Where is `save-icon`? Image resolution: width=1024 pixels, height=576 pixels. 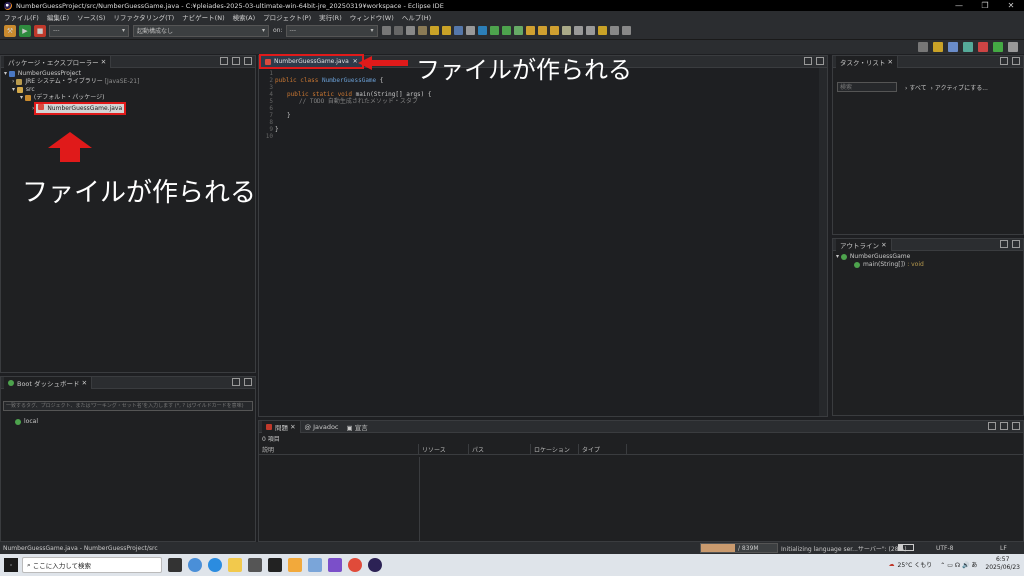
save-icon is located at coordinates (410, 30).